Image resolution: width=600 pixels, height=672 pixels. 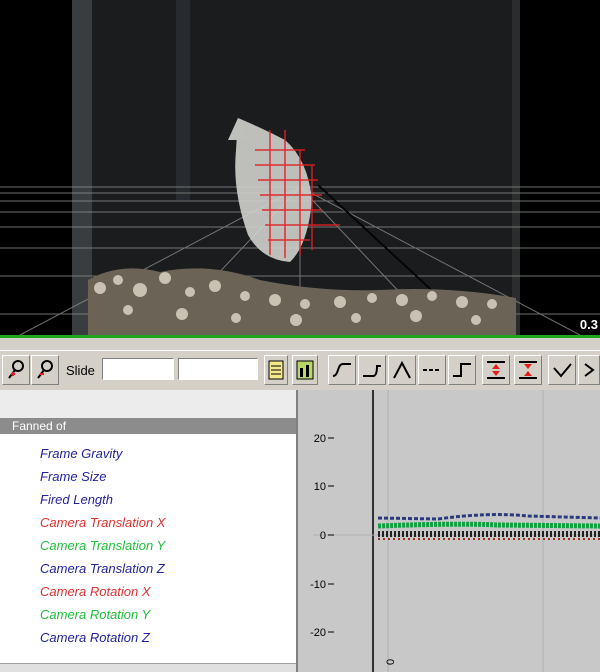 What do you see at coordinates (73, 476) in the screenshot?
I see `channel-item: Frame Size` at bounding box center [73, 476].